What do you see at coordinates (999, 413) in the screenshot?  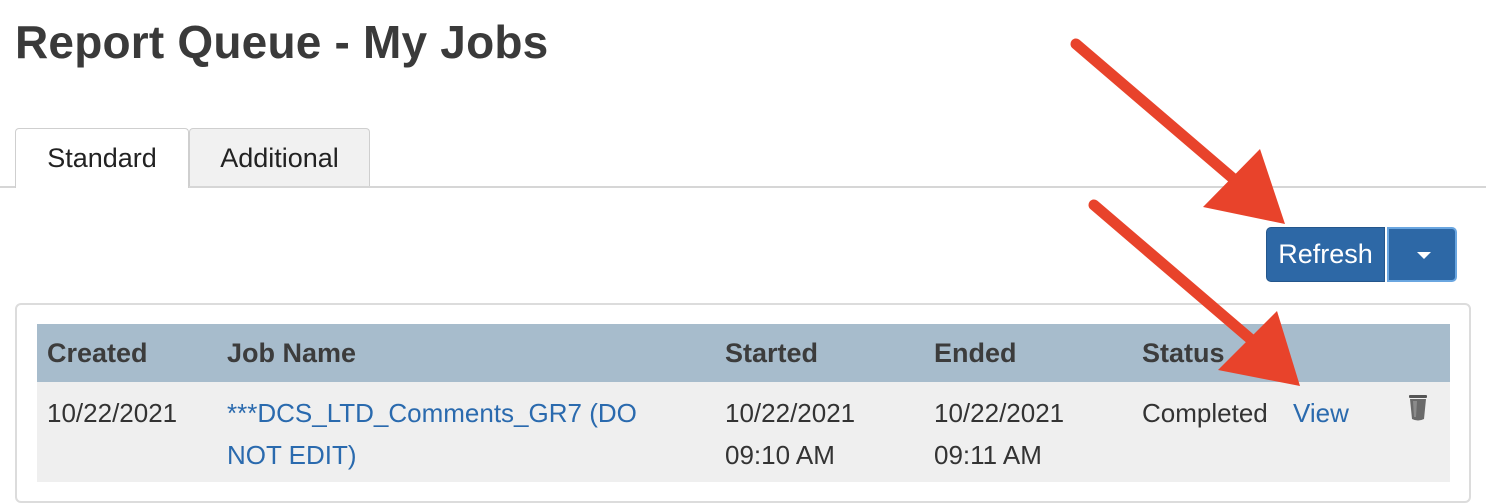 I see `ended-date: 10/22/2021` at bounding box center [999, 413].